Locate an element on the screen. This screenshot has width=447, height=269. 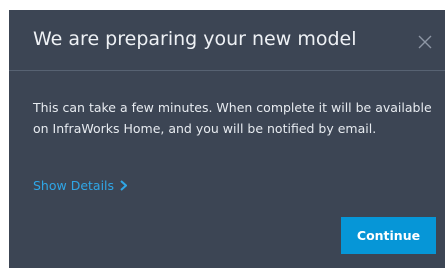
chevron-right-icon is located at coordinates (124, 185).